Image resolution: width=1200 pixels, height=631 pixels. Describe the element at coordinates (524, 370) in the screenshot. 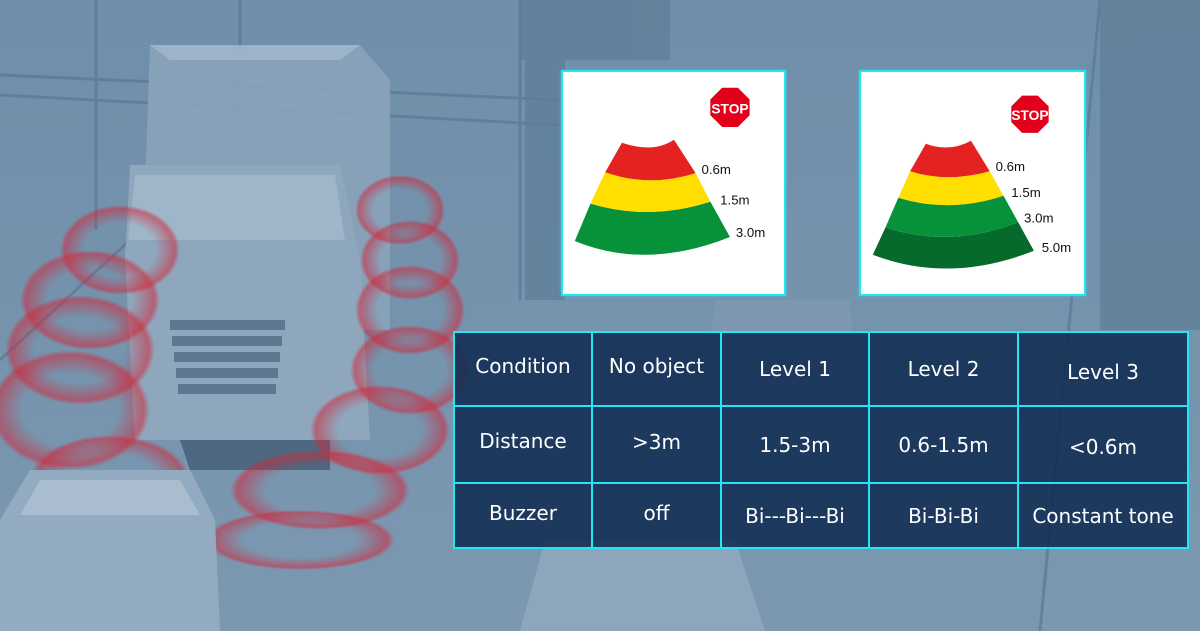

I see `row-header-condition: Condition` at that location.